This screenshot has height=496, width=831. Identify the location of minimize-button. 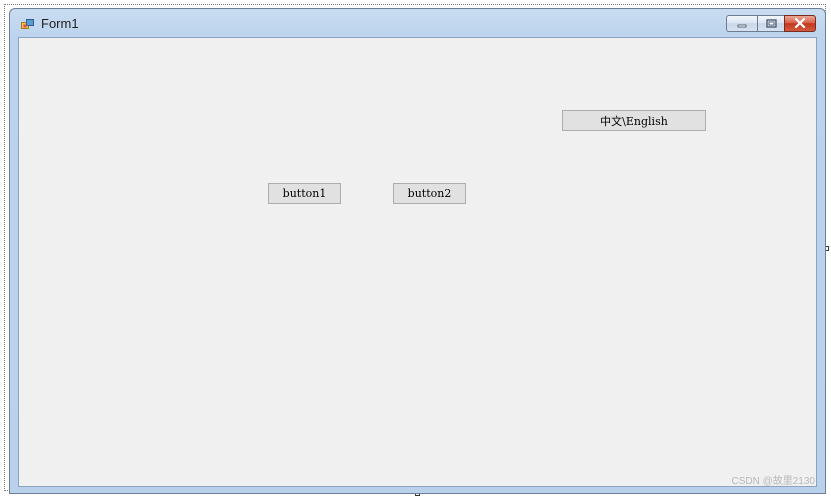
(741, 23).